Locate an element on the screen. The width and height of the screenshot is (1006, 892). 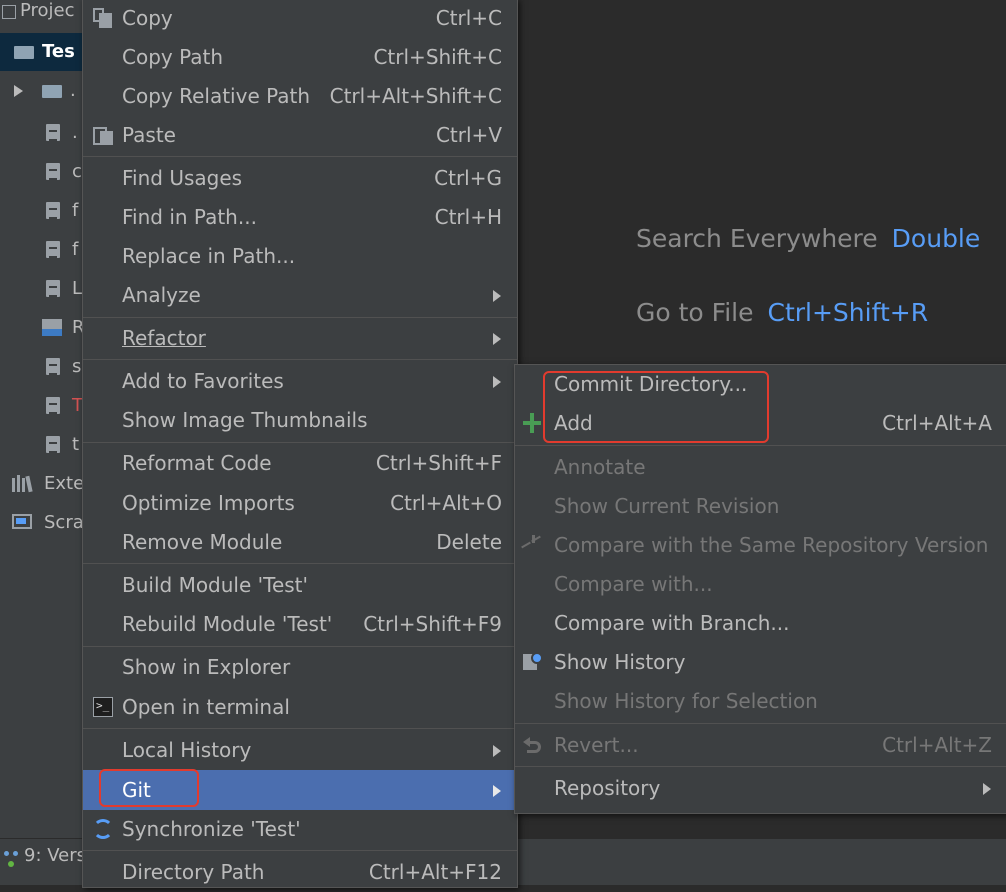
paste-icon is located at coordinates (103, 135).